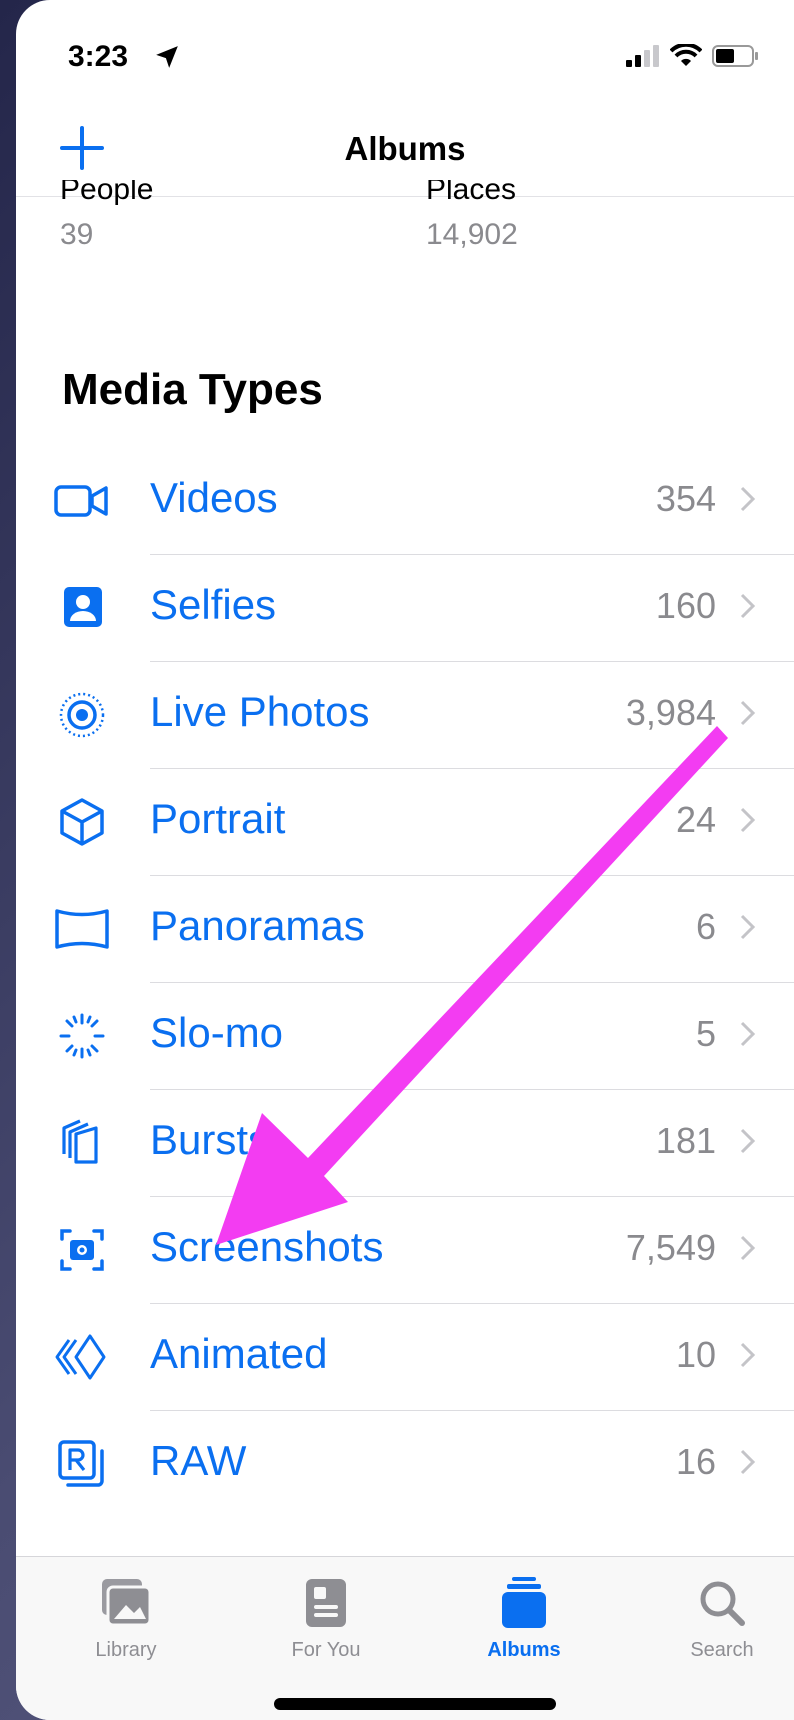  Describe the element at coordinates (705, 926) in the screenshot. I see `album-count: 6` at that location.